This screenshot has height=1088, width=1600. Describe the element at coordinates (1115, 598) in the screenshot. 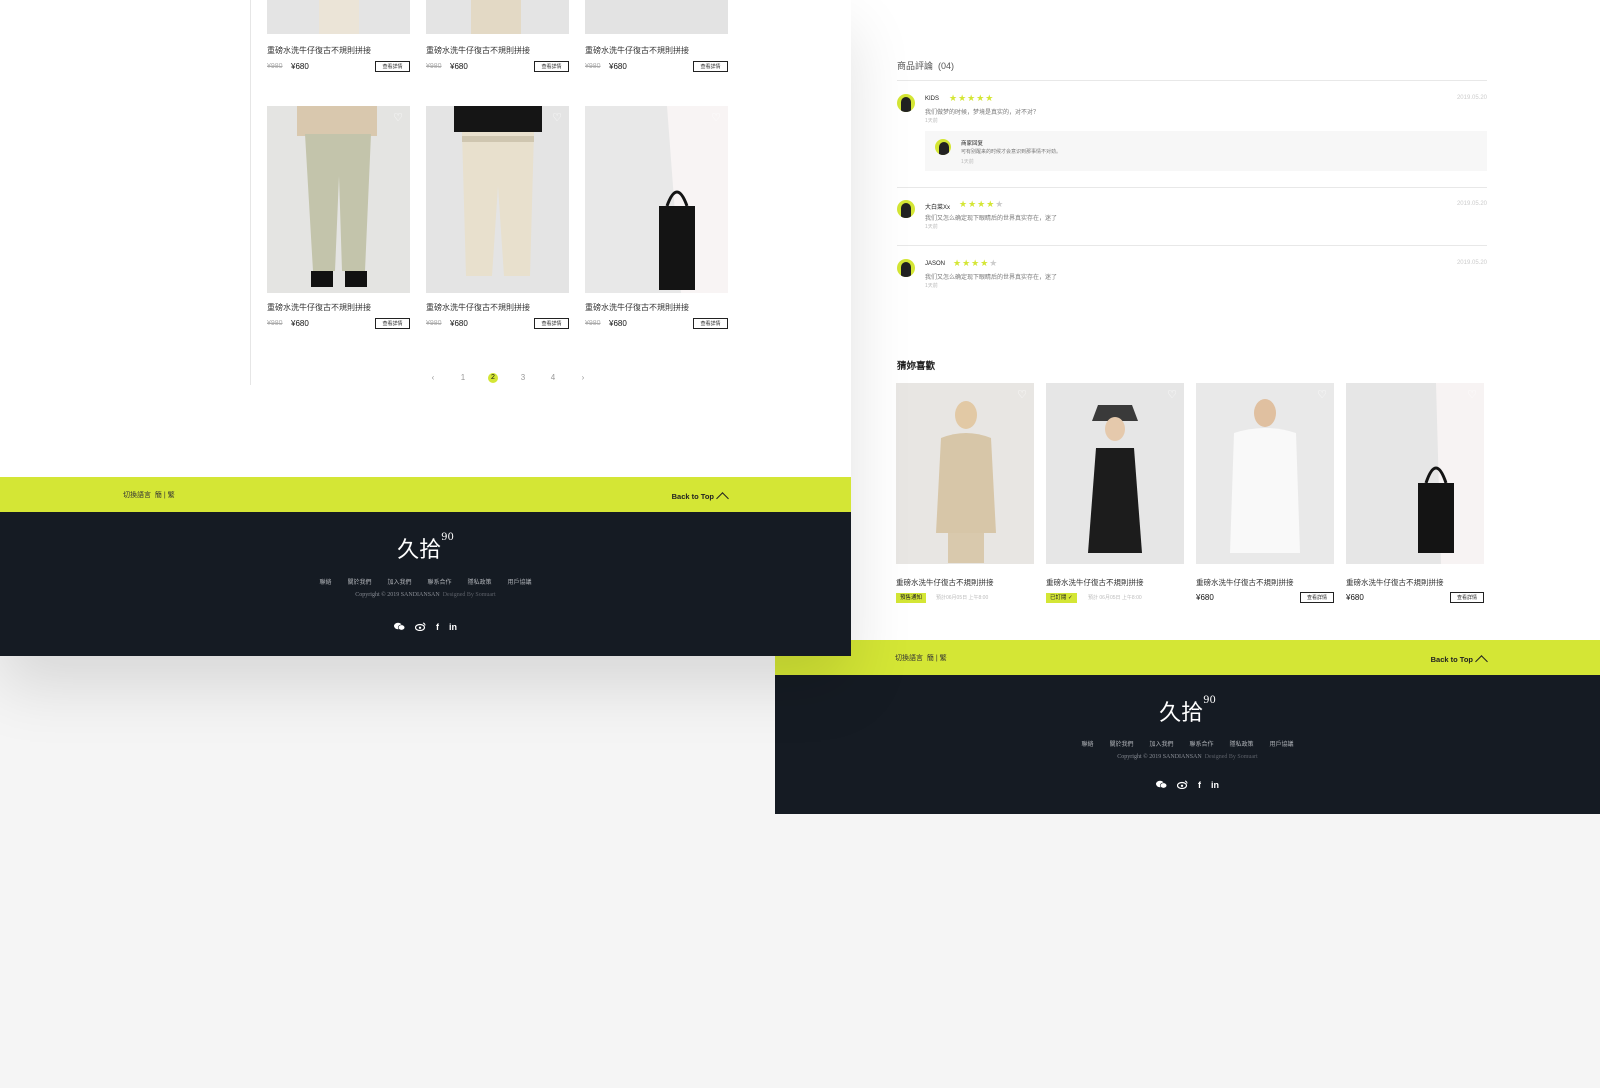

I see `presale-note: 預計 06月05日 上午8:00` at that location.